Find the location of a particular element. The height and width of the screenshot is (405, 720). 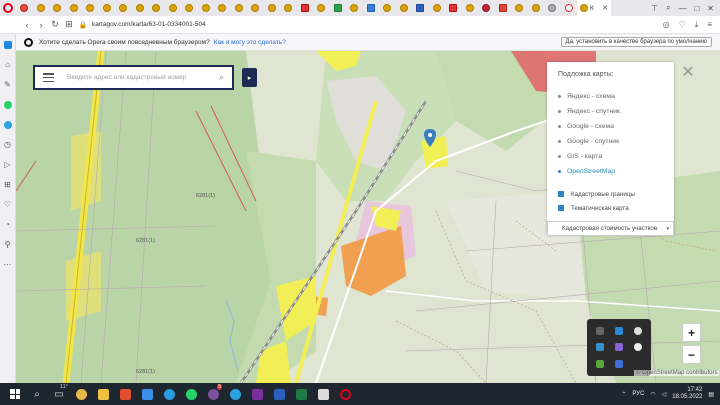

basemap-yandex-satellite: Яндекс - спутник is located at coordinates (610, 111).